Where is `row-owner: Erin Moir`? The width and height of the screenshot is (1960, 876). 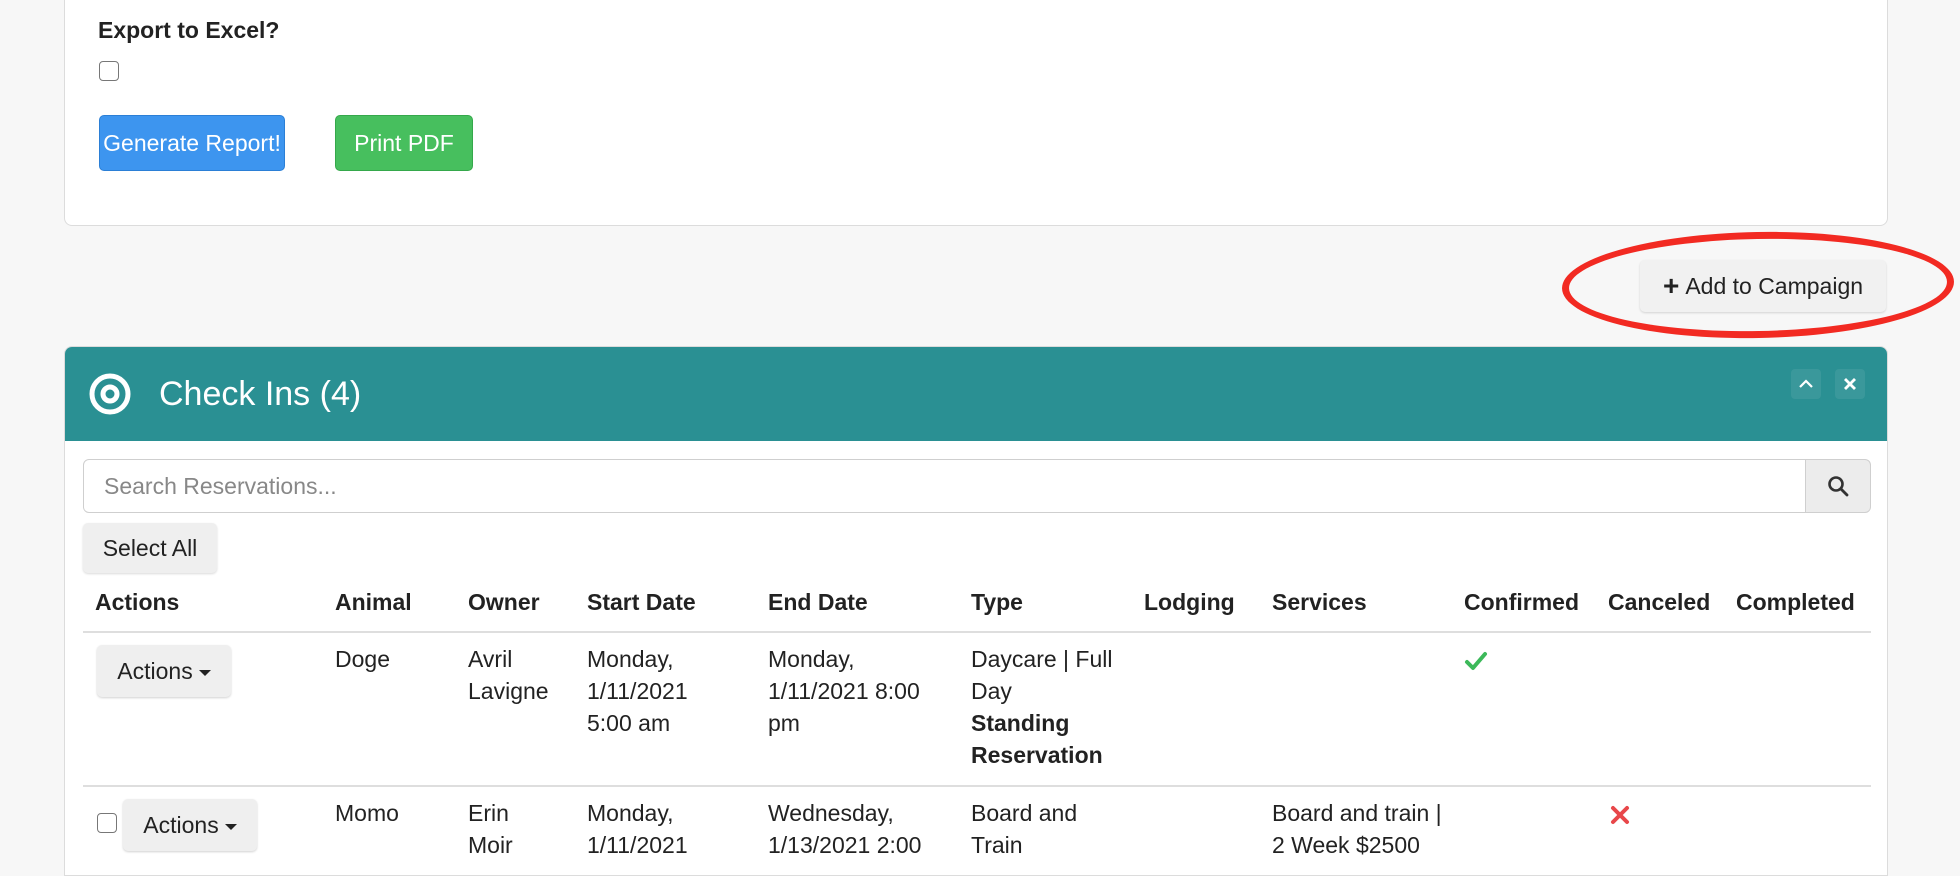 row-owner: Erin Moir is located at coordinates (513, 829).